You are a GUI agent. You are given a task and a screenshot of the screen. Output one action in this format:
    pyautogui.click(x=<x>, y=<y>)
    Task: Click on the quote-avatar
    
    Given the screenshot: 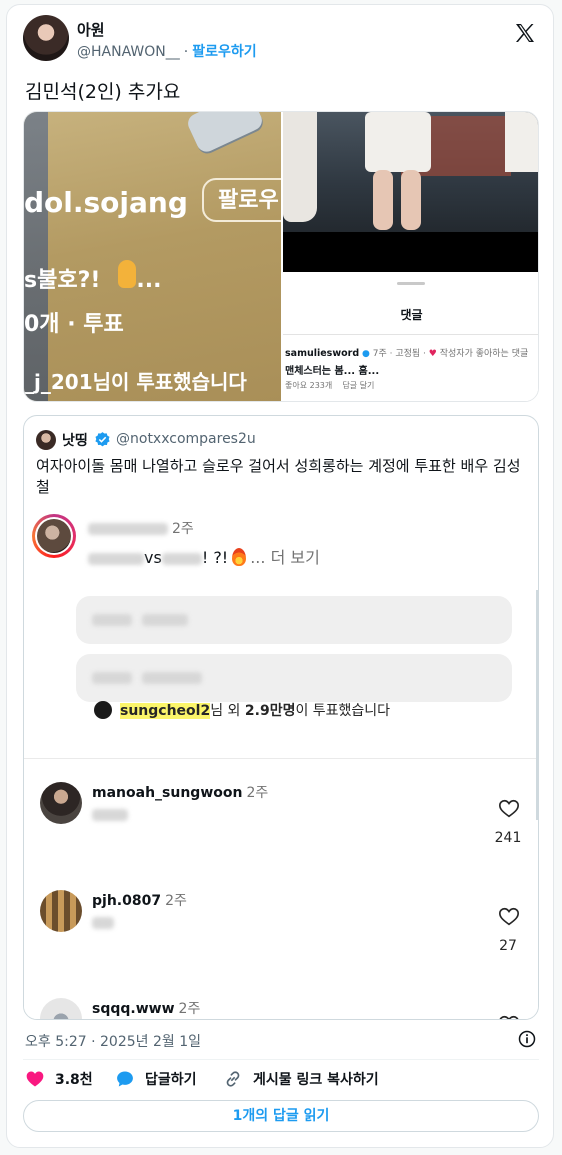 What is the action you would take?
    pyautogui.click(x=46, y=440)
    